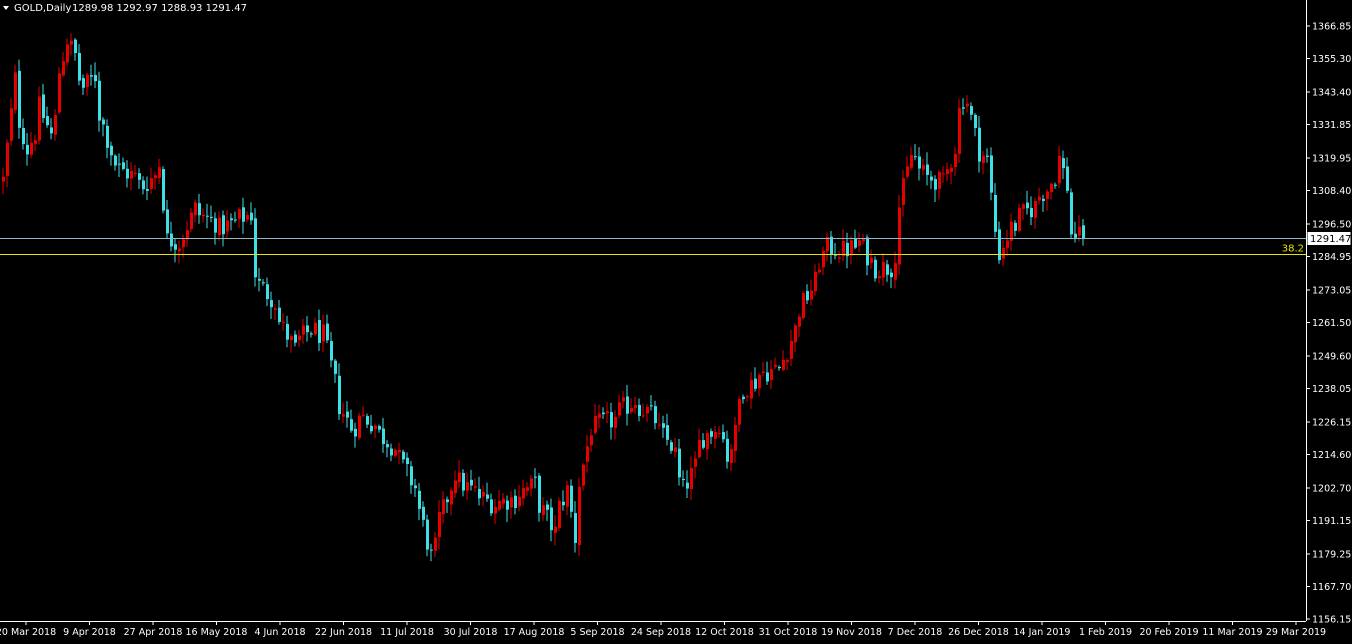  I want to click on time-tick-label: 9 Apr 2018, so click(89, 632).